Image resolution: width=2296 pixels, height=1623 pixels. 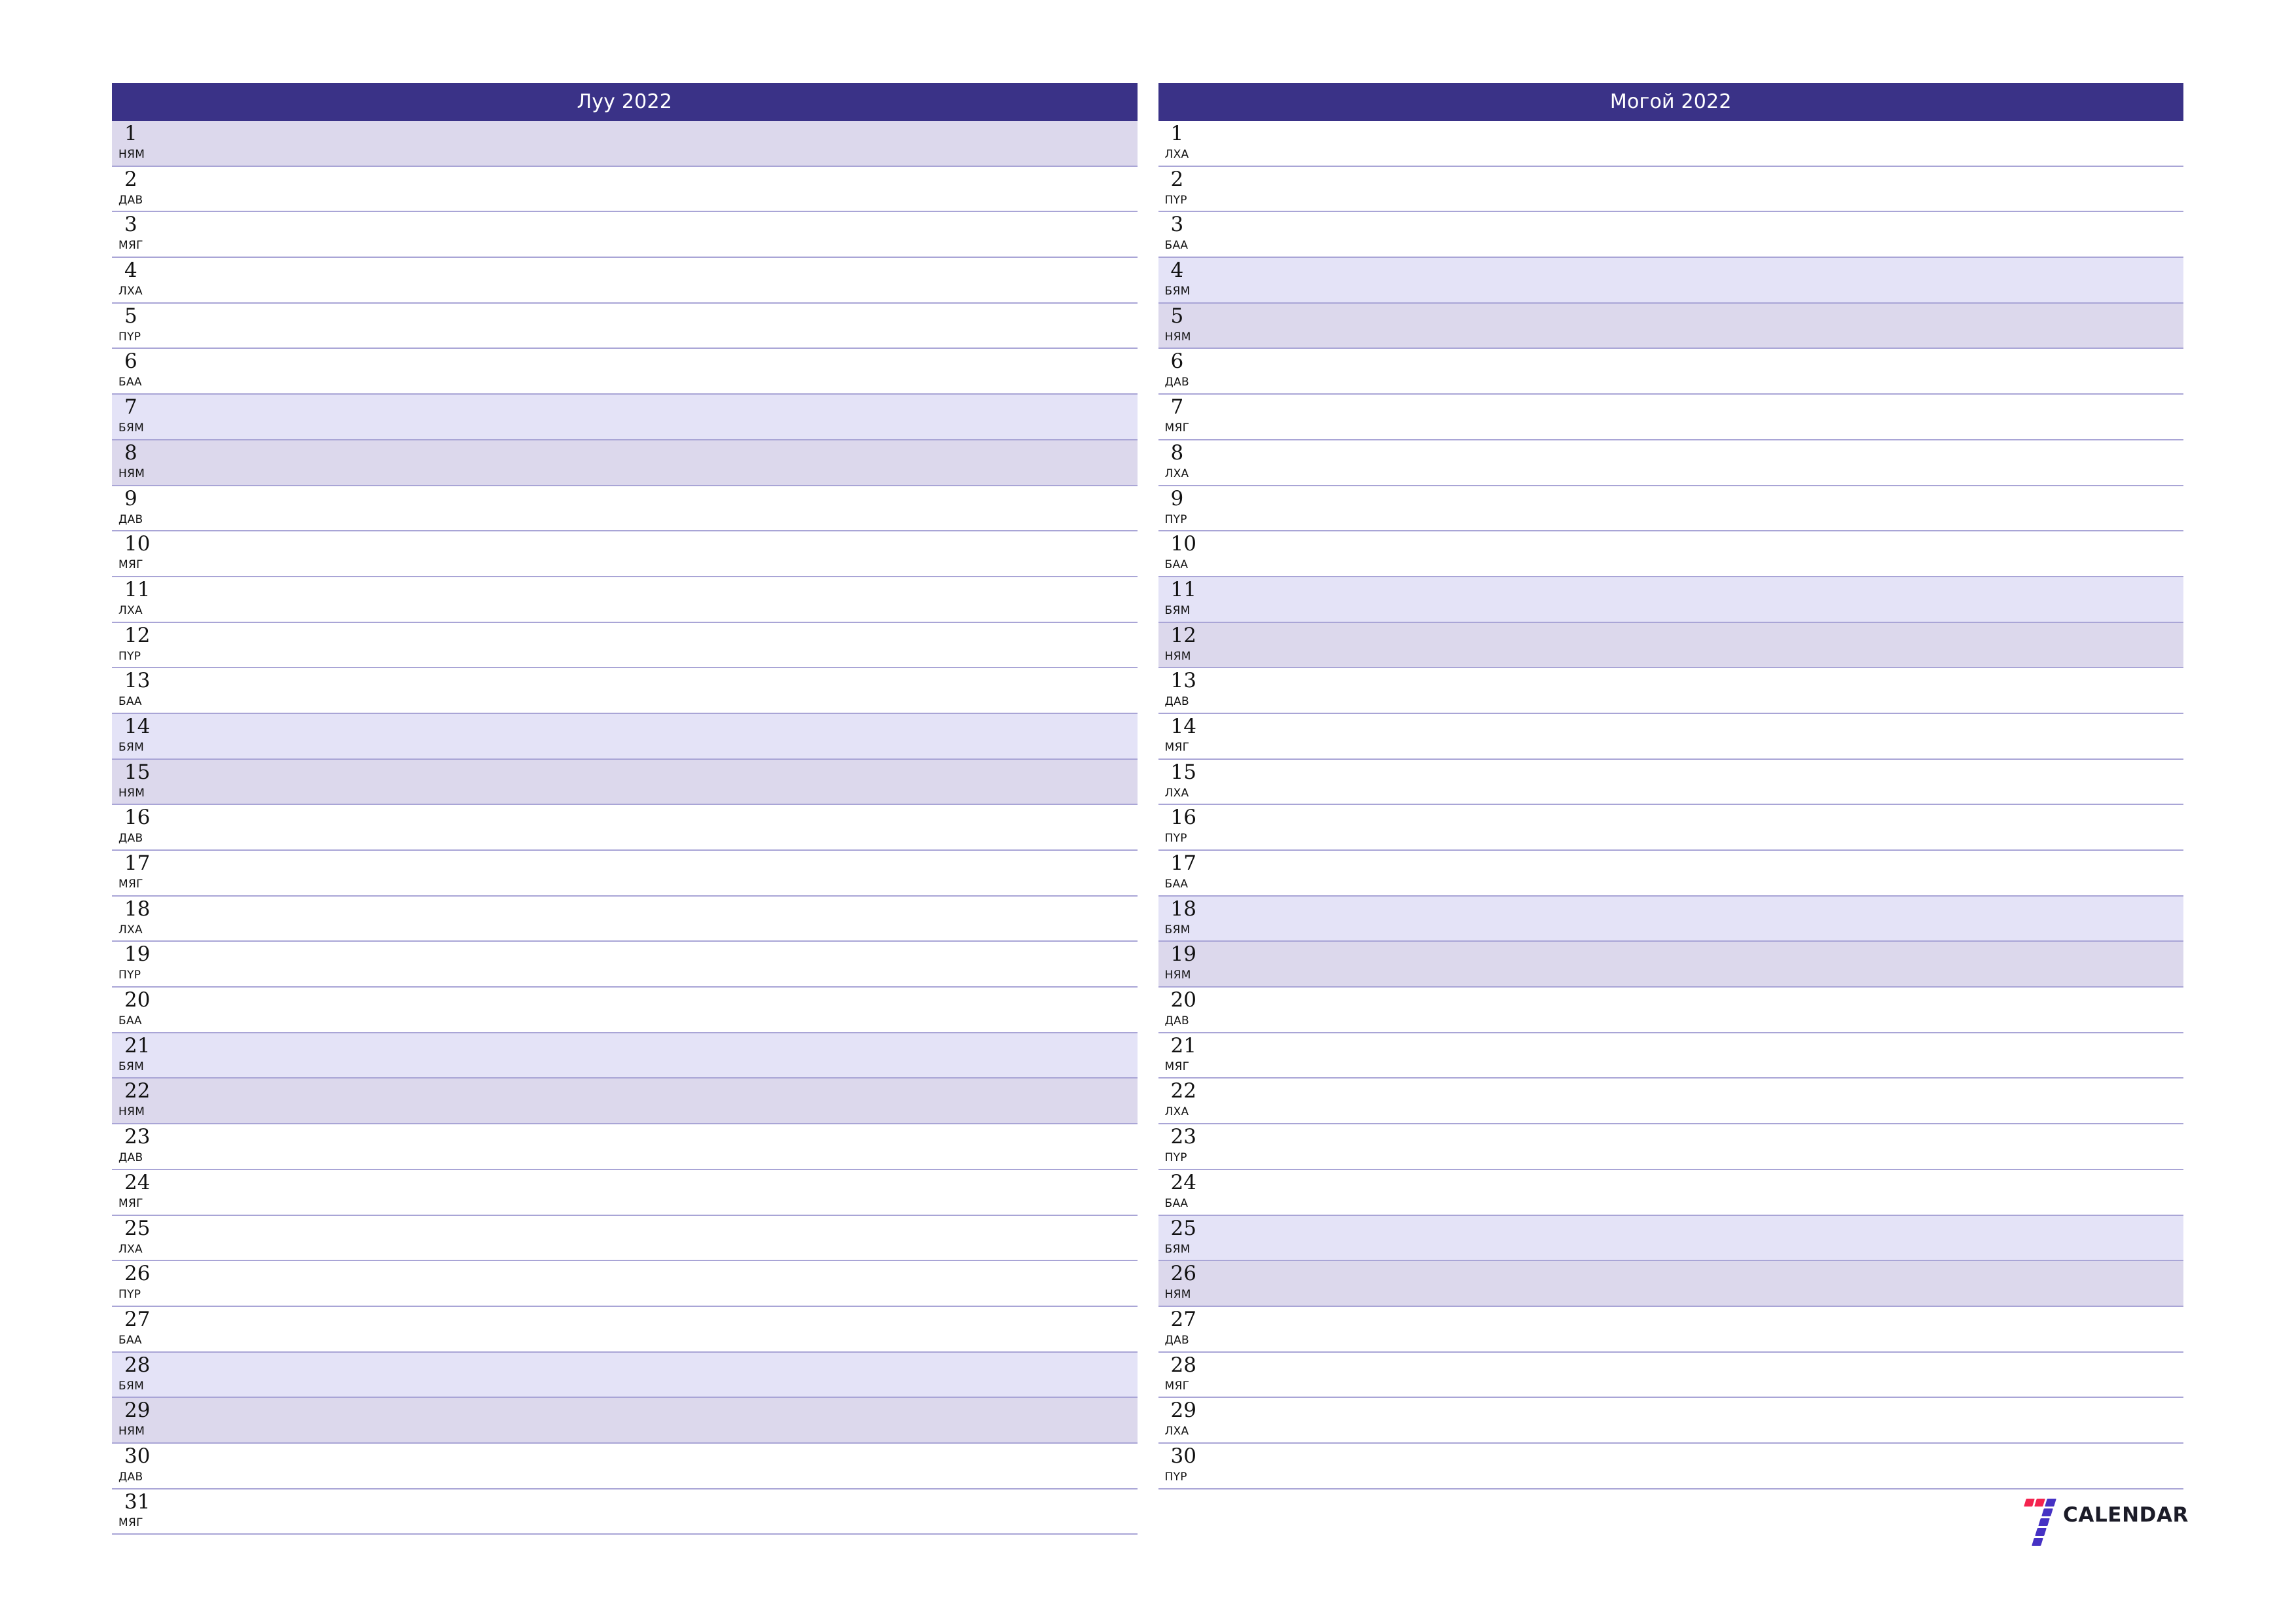 I want to click on day-number: 12, so click(x=1183, y=635).